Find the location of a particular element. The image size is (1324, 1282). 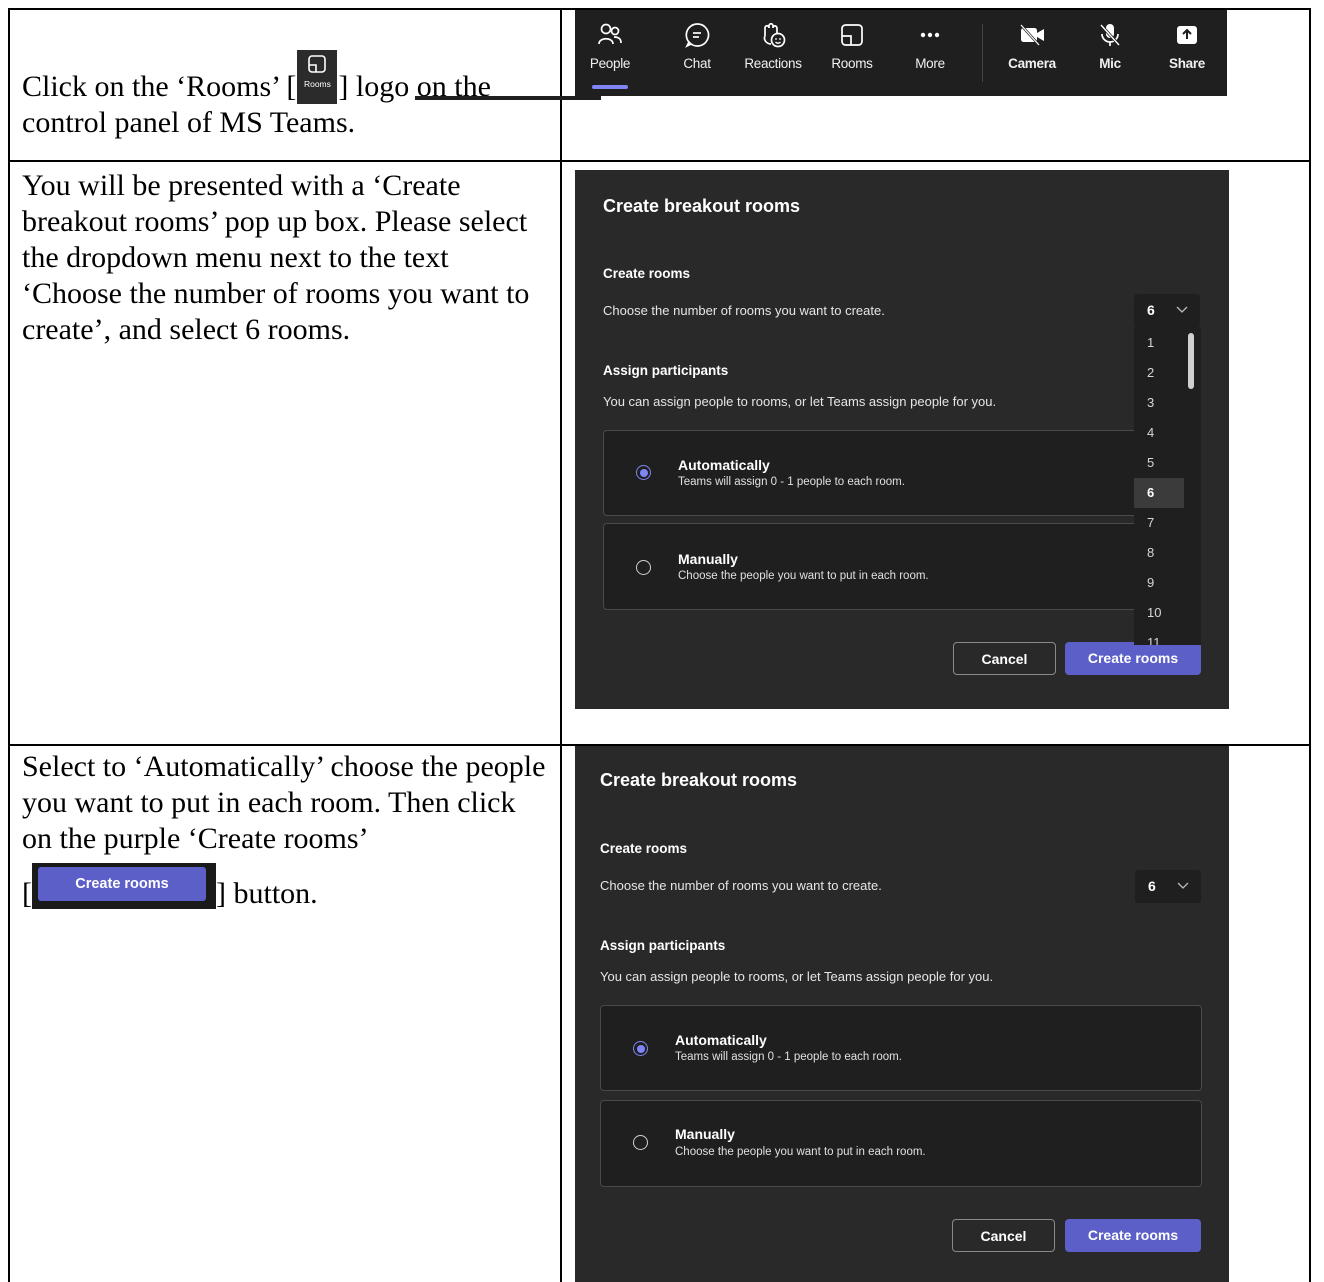

dropdown-option-selected: 6 is located at coordinates (1159, 493).